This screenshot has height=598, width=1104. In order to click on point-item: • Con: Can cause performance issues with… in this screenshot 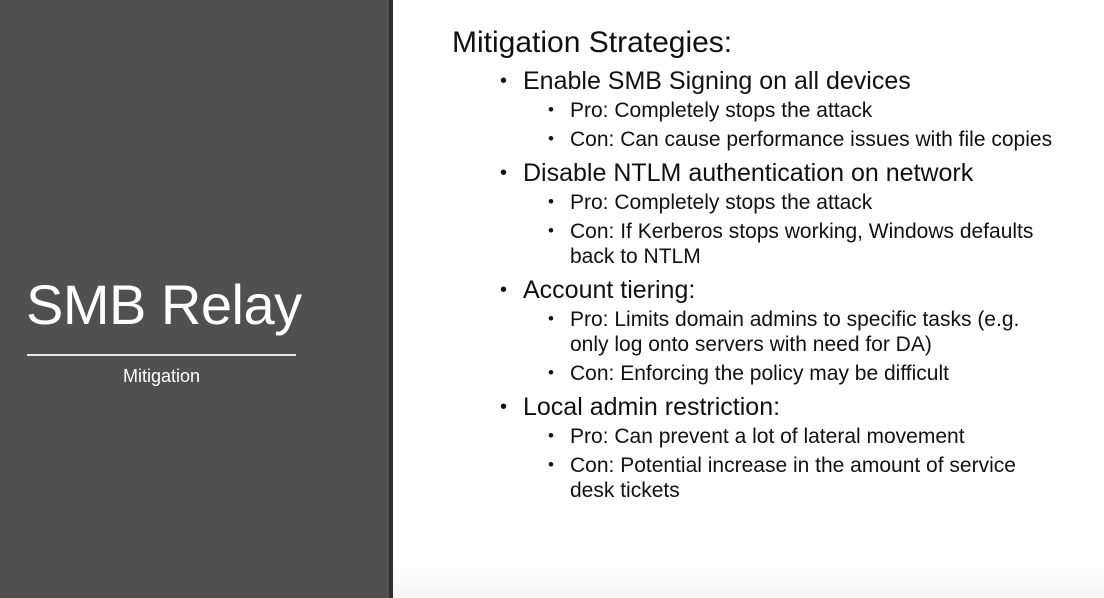, I will do `click(807, 139)`.